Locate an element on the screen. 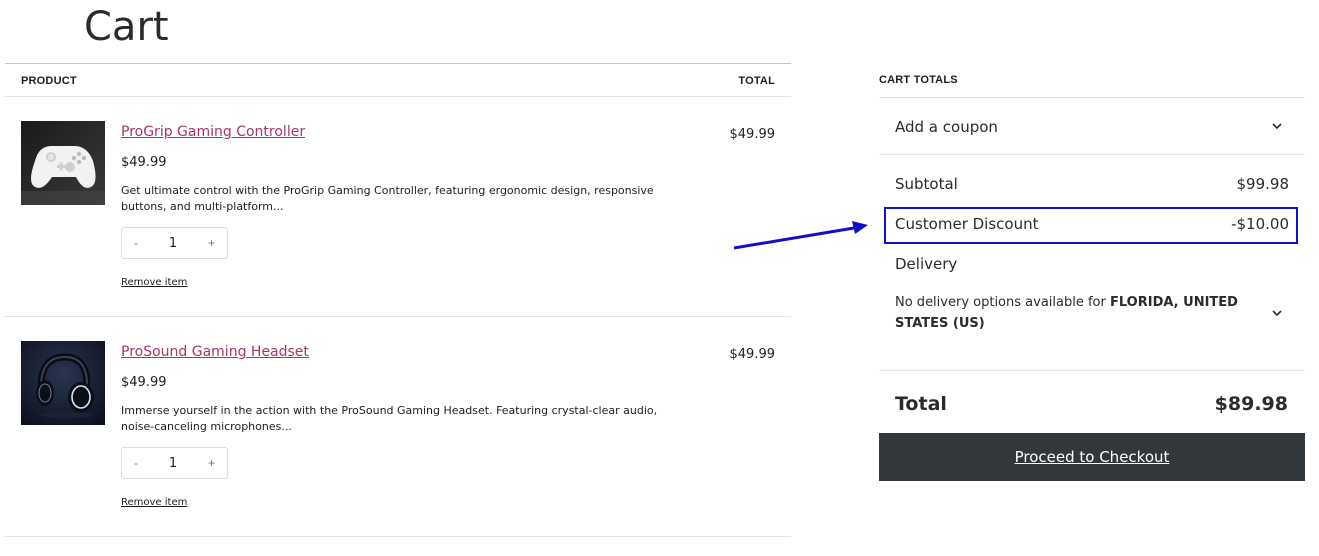 Image resolution: width=1319 pixels, height=556 pixels. subtotal-value: $99.98 is located at coordinates (1263, 184).